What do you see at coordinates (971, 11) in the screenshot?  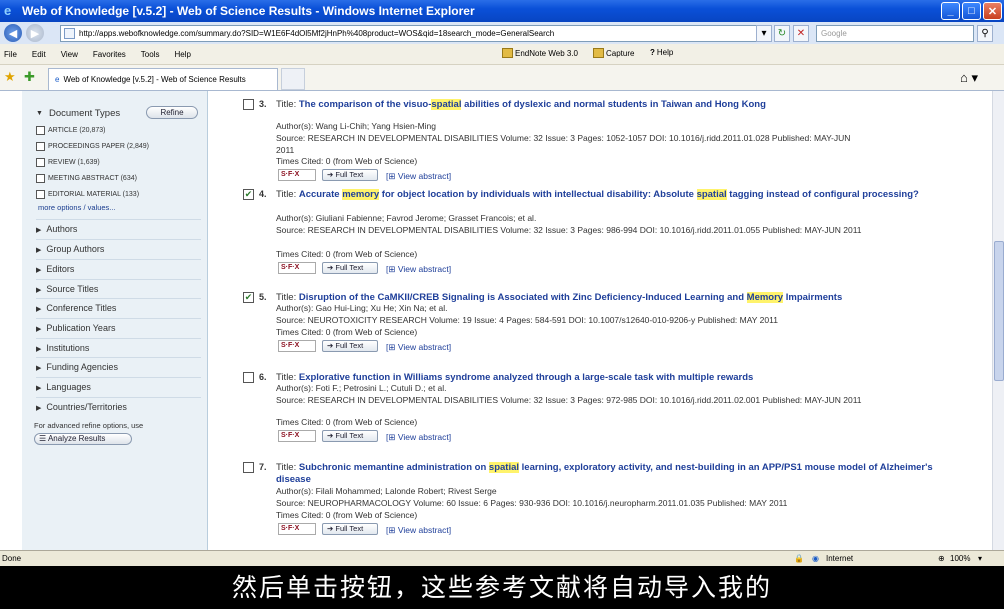 I see `maximize-button: □` at bounding box center [971, 11].